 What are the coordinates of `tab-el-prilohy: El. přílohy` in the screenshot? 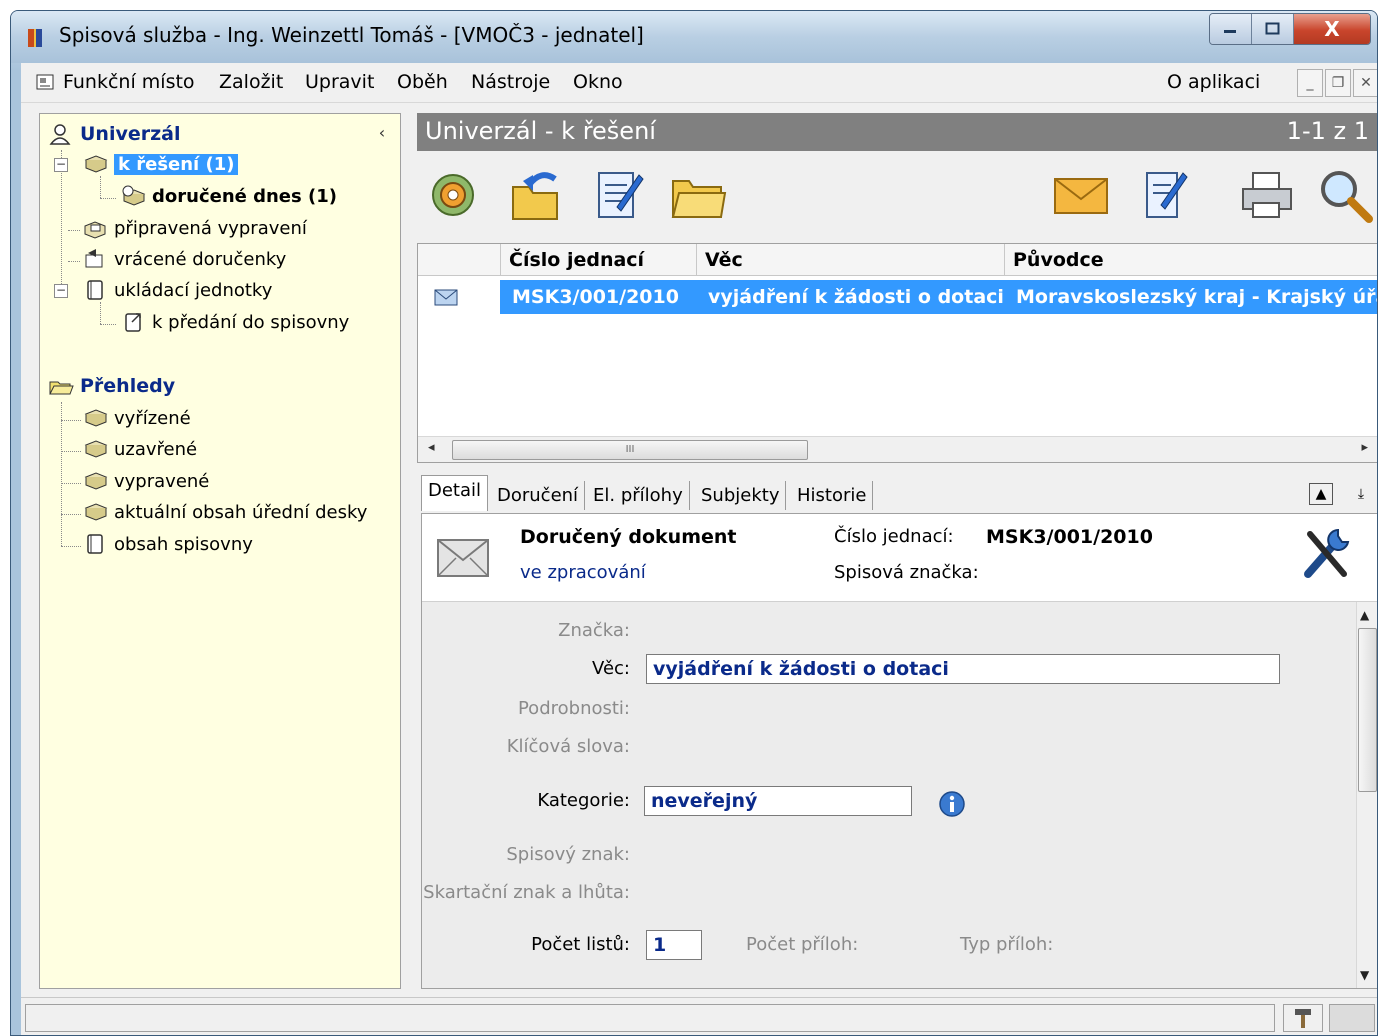 It's located at (638, 495).